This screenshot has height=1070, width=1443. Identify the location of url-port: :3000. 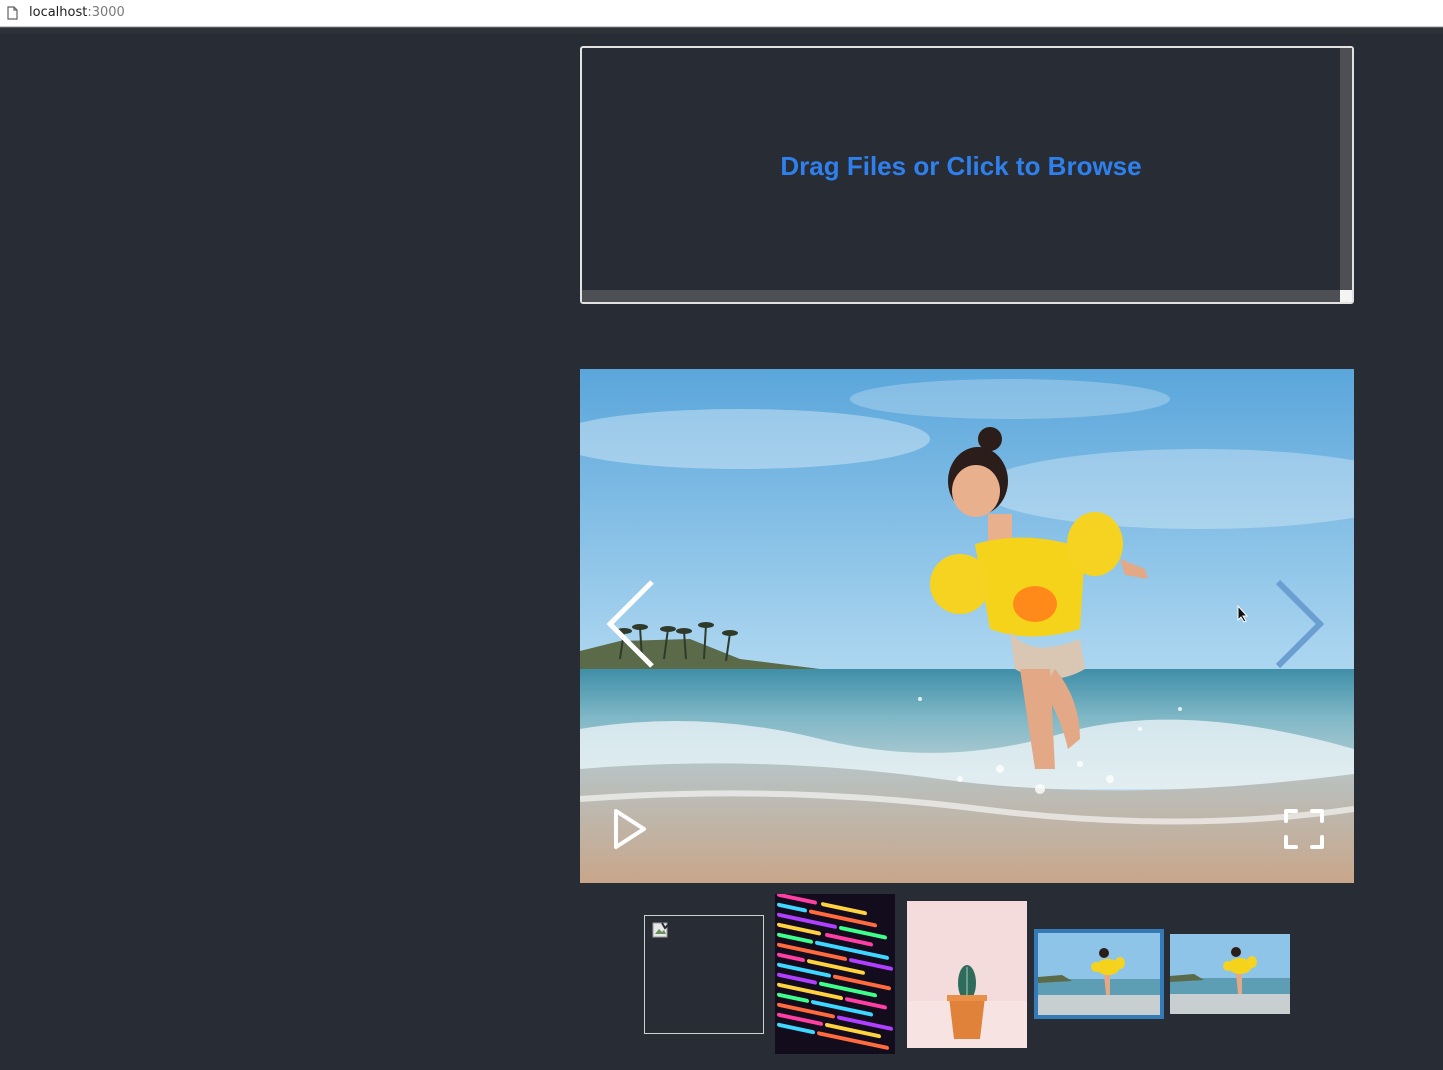
(106, 12).